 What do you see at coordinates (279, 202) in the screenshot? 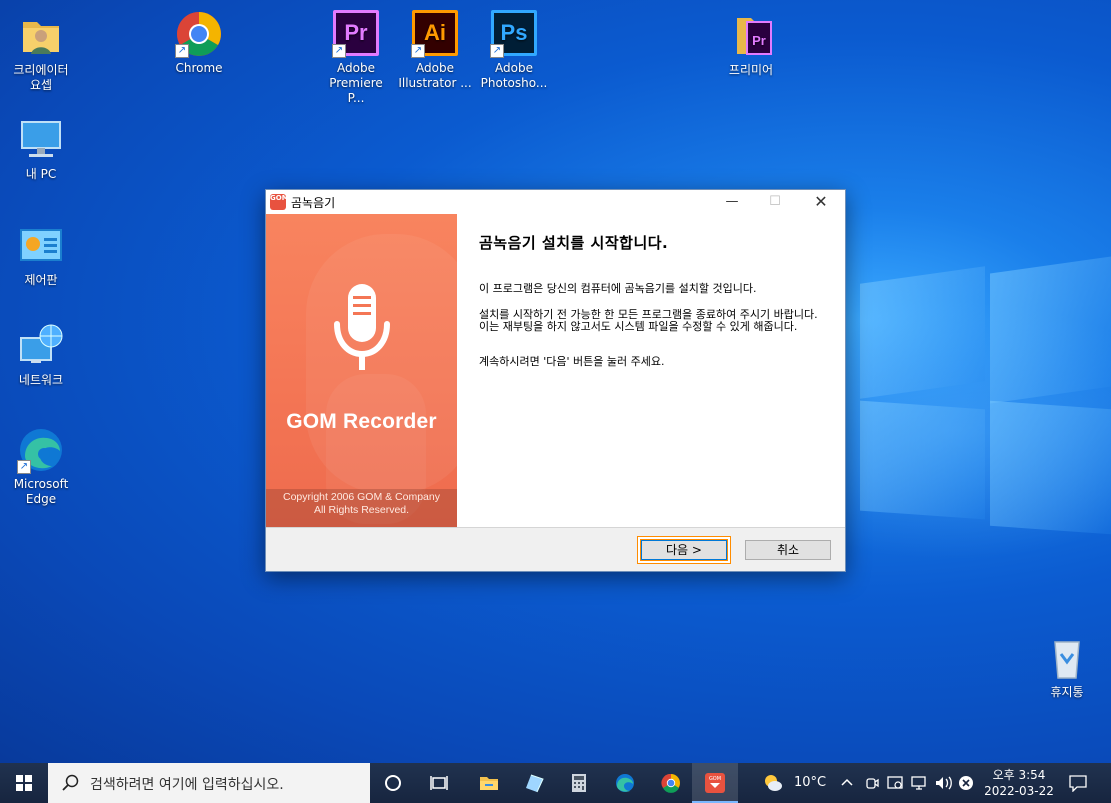
I see `gom-app-icon: GOM` at bounding box center [279, 202].